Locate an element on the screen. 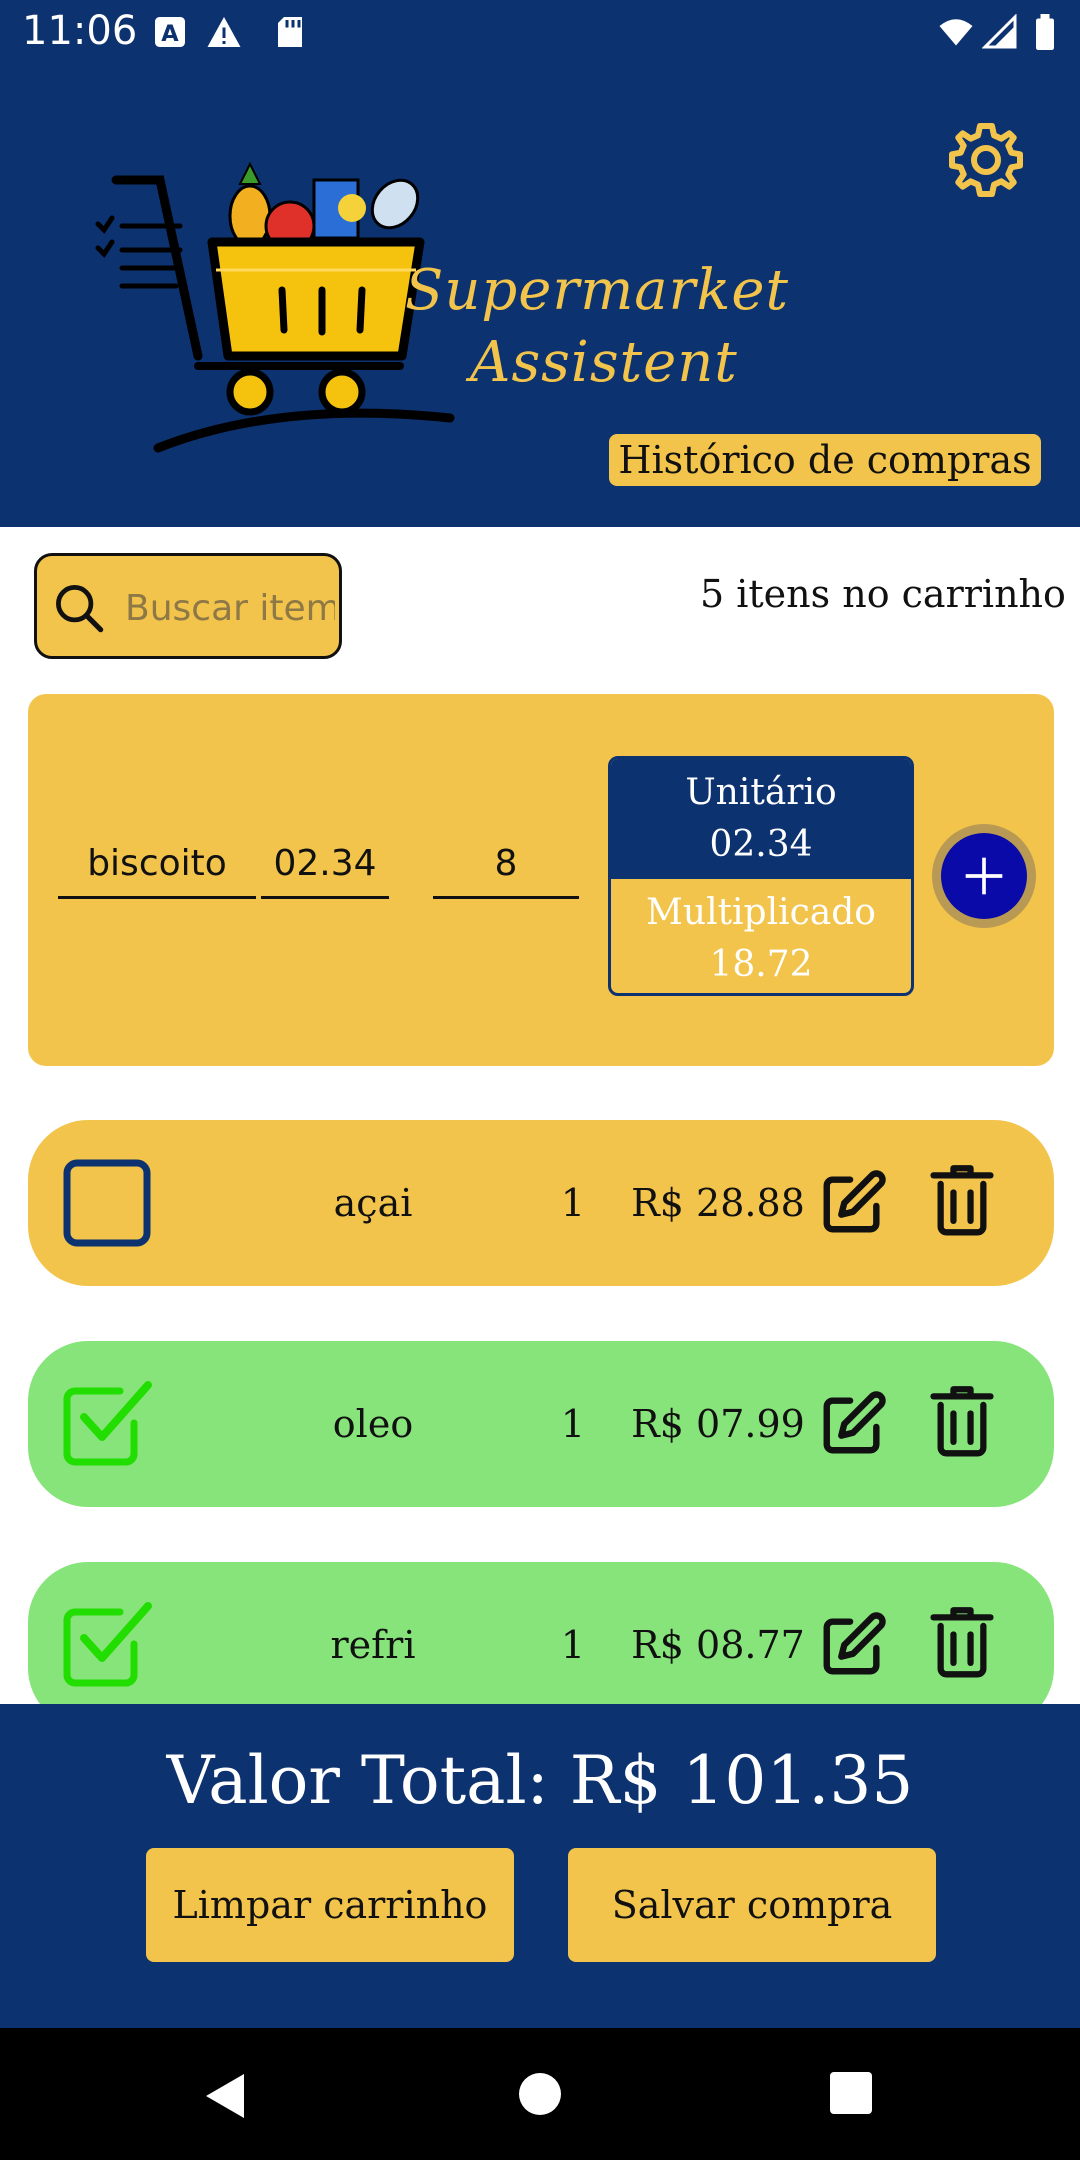 The width and height of the screenshot is (1080, 2160). signal-icon is located at coordinates (999, 31).